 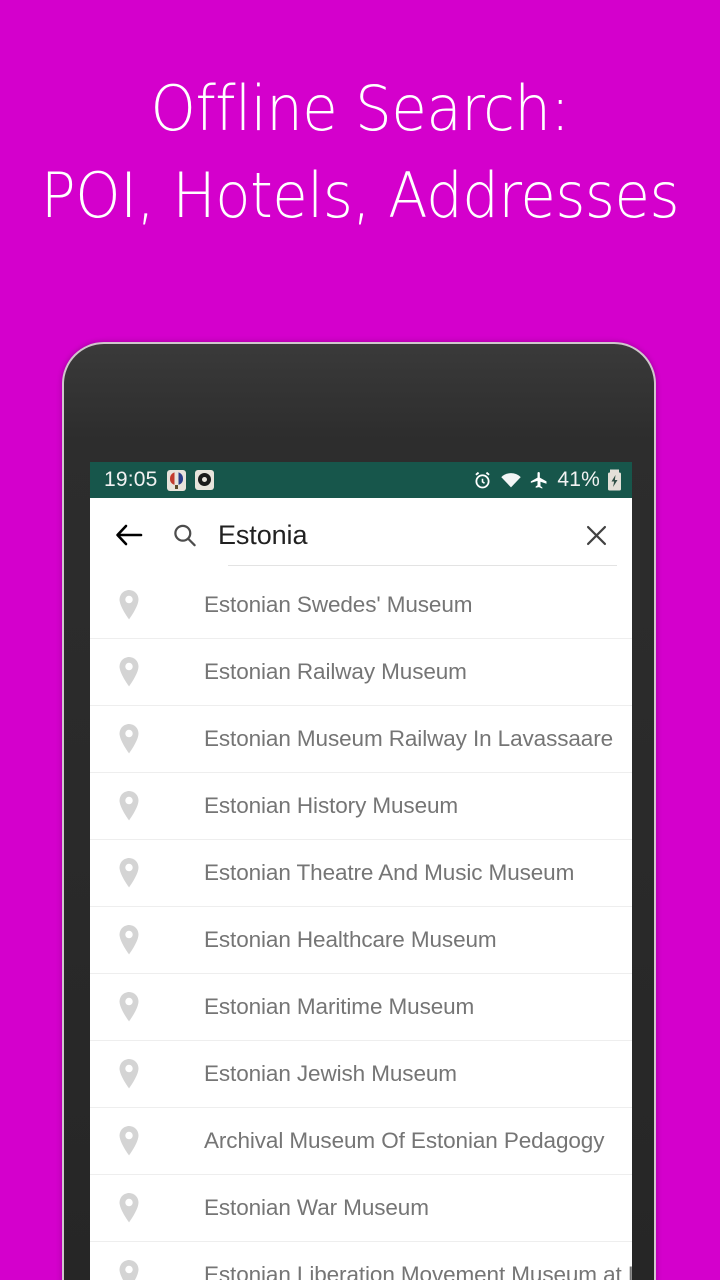 What do you see at coordinates (338, 604) in the screenshot?
I see `search-result-label: Estonian Swedes' Museum` at bounding box center [338, 604].